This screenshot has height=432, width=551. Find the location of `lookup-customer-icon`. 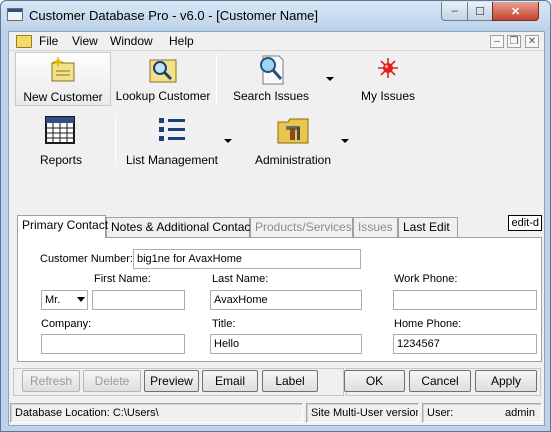

lookup-customer-icon is located at coordinates (163, 70).